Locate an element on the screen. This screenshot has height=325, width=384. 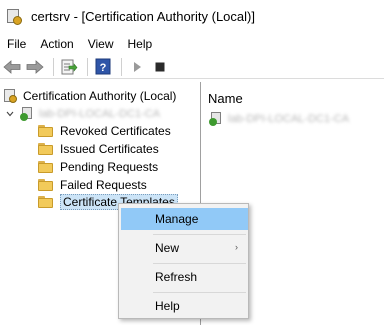
context-menu-refresh: Refresh is located at coordinates (184, 277).